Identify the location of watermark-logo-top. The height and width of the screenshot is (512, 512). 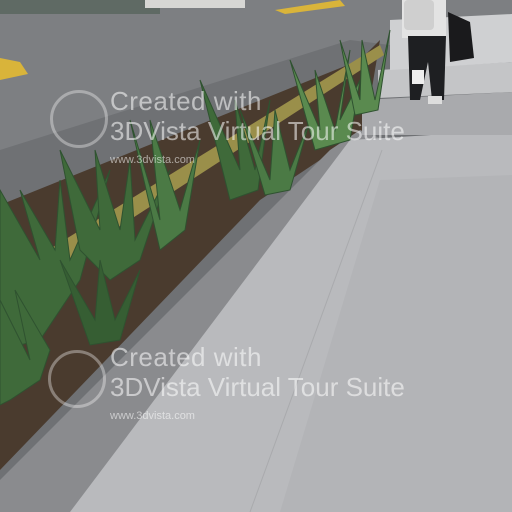
(79, 119).